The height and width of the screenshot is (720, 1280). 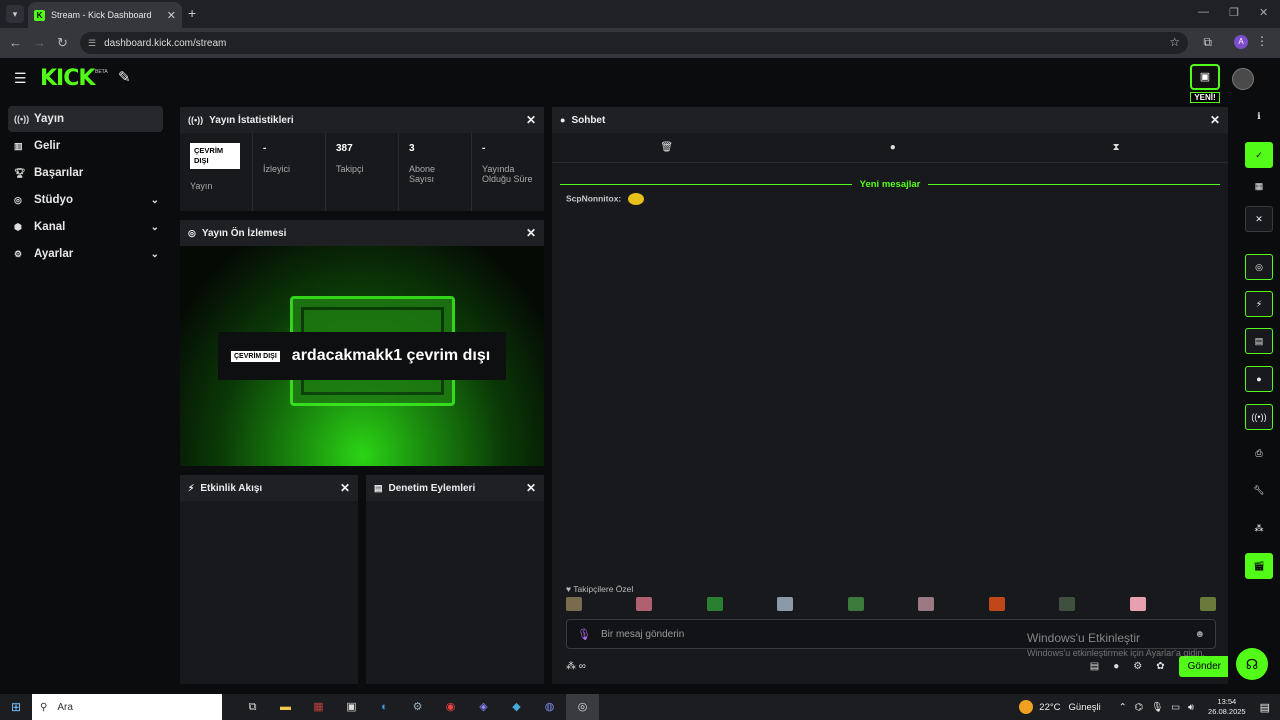 What do you see at coordinates (252, 707) in the screenshot?
I see `task-view-icon: ⧉` at bounding box center [252, 707].